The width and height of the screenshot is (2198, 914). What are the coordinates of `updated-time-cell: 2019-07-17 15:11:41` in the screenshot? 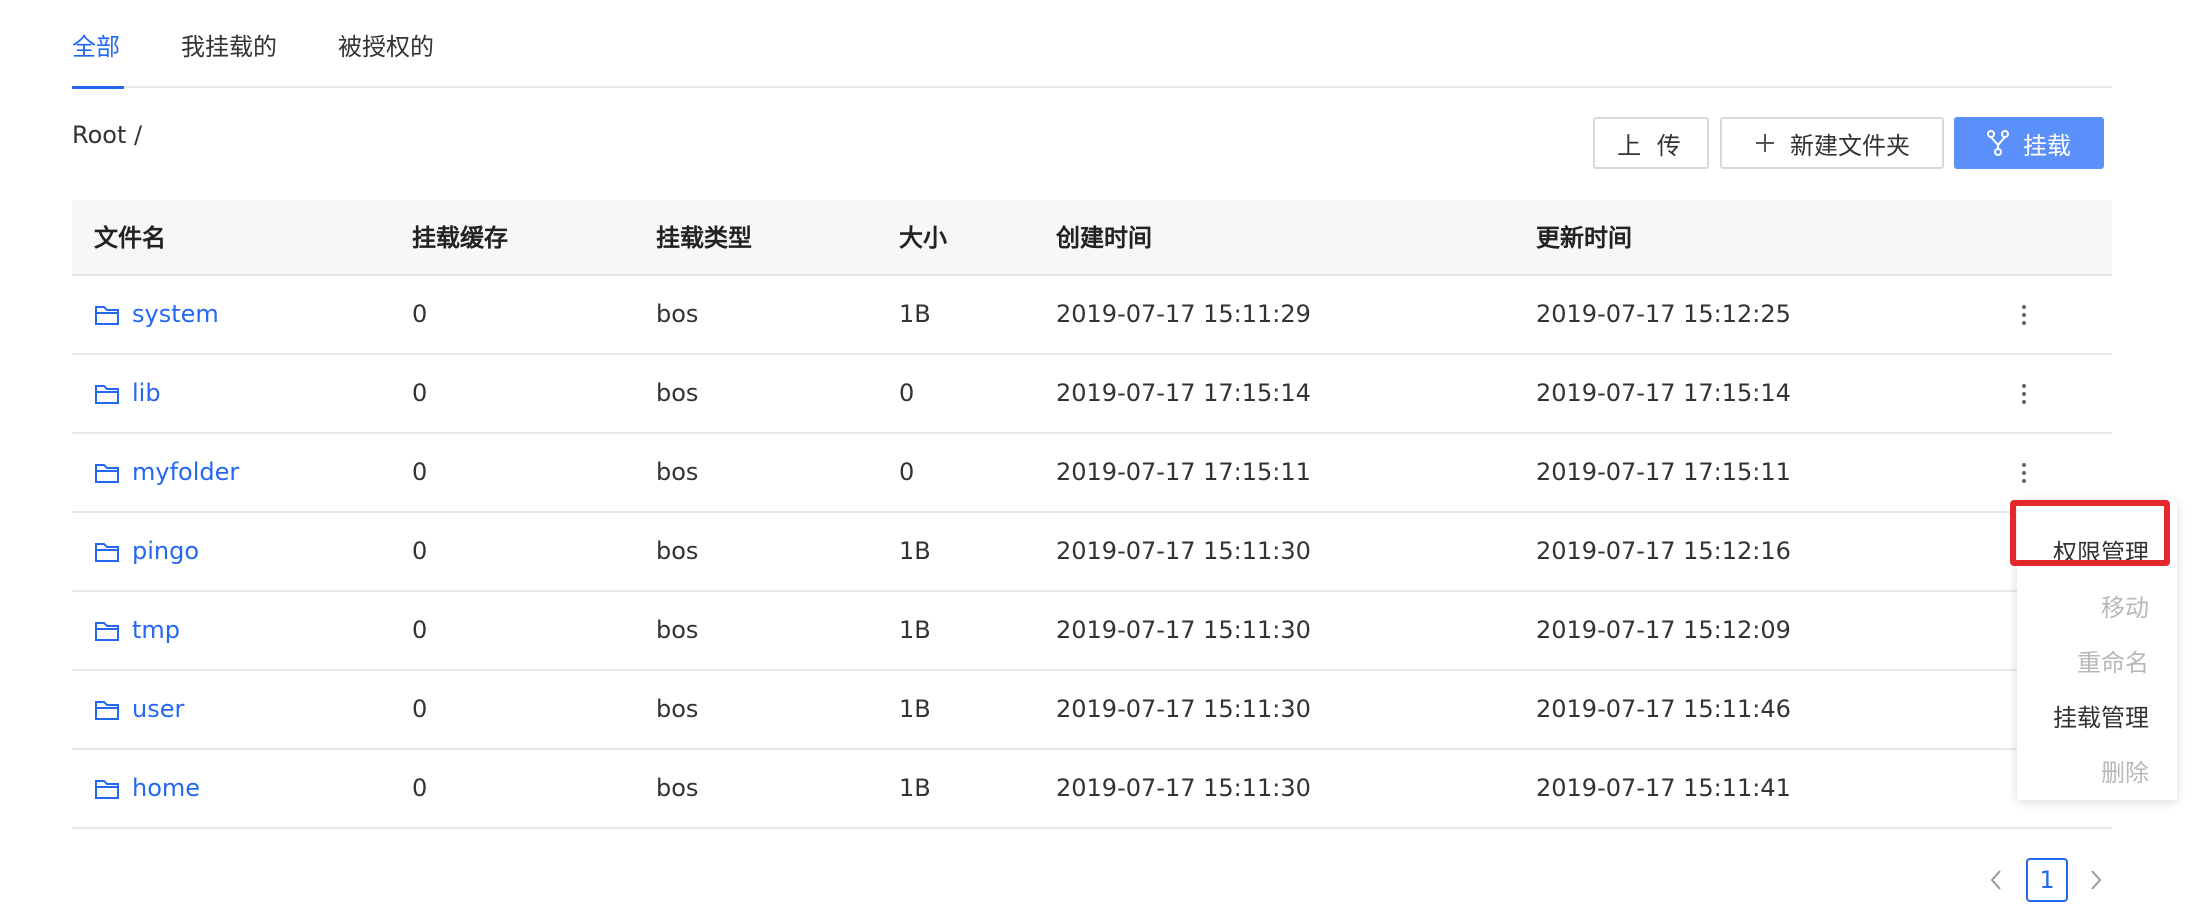 It's located at (1663, 788).